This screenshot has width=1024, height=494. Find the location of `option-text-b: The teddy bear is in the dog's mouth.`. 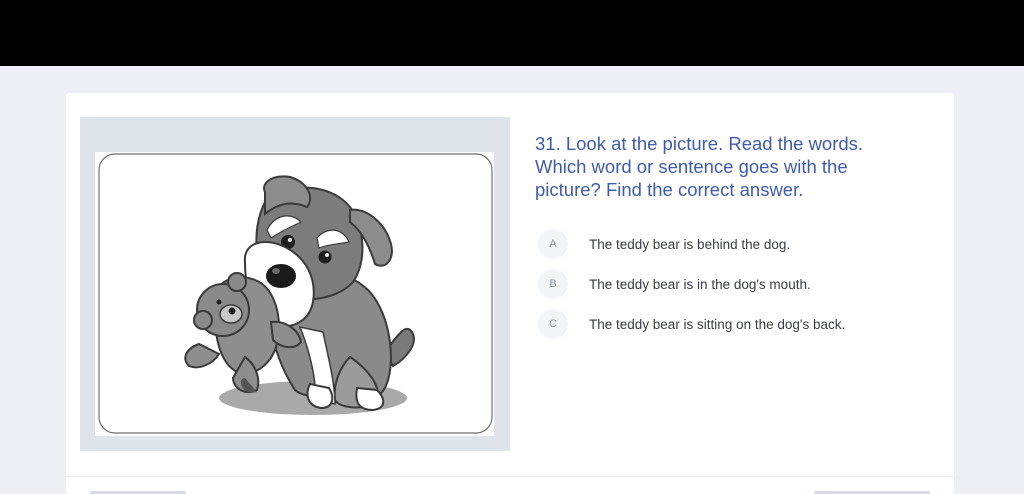

option-text-b: The teddy bear is in the dog's mouth. is located at coordinates (700, 284).